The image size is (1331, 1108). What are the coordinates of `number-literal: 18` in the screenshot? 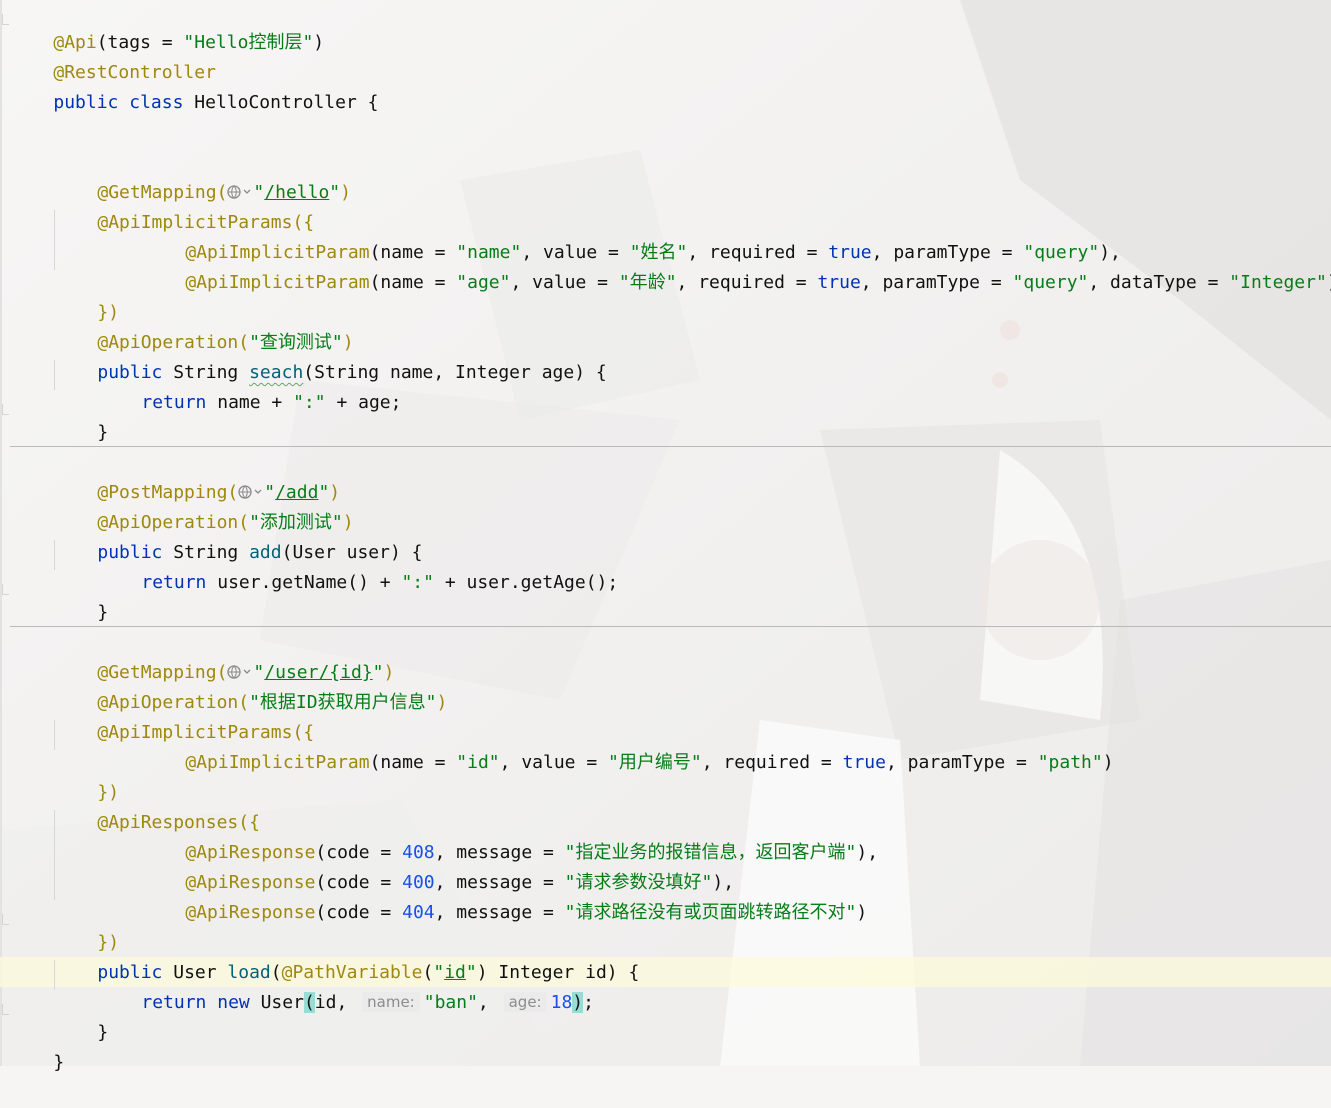 It's located at (561, 1002).